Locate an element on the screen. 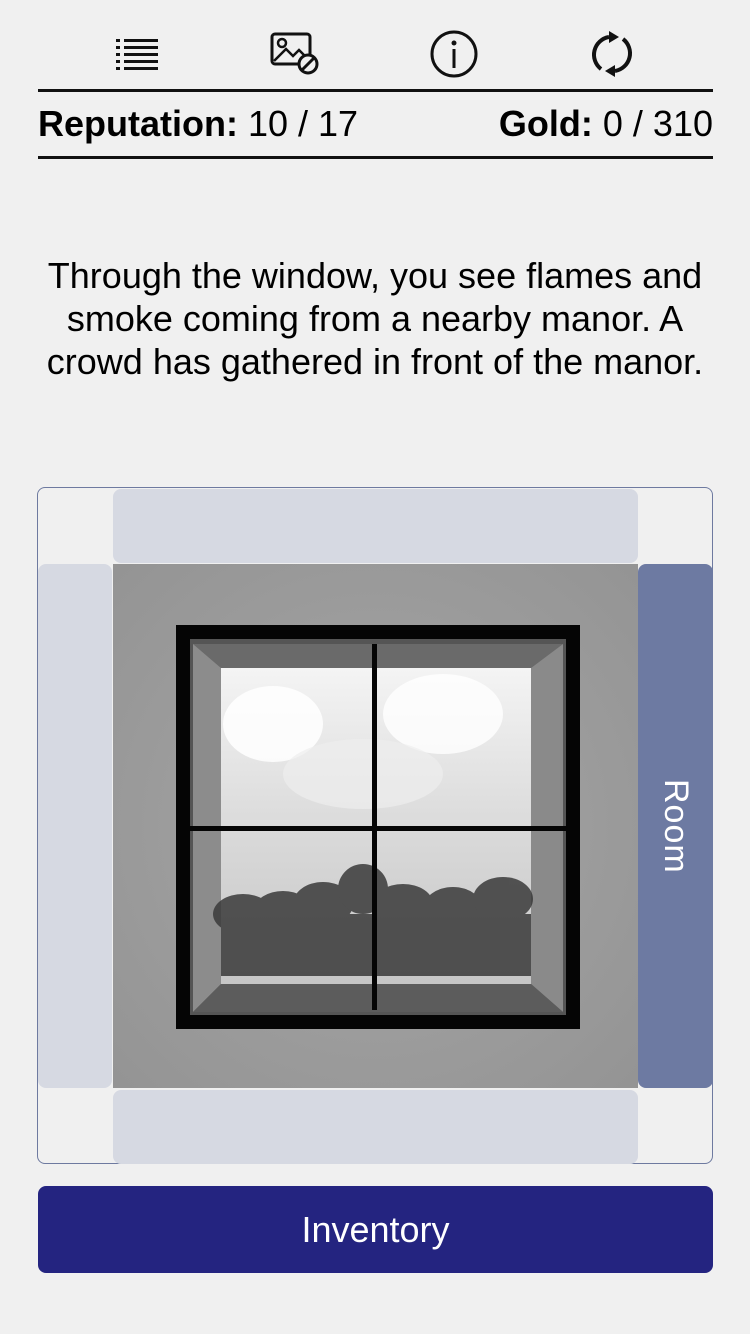  stats-bar: Reputation: 10 / 17 Gold: 0 / 310 is located at coordinates (375, 124).